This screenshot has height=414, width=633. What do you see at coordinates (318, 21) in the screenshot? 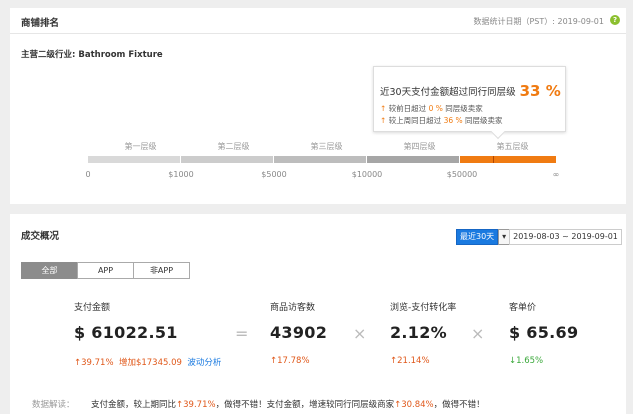
I see `shop-rank-header: 商铺排名 数据统计日期（PST）: 2019-09-01 ?` at bounding box center [318, 21].